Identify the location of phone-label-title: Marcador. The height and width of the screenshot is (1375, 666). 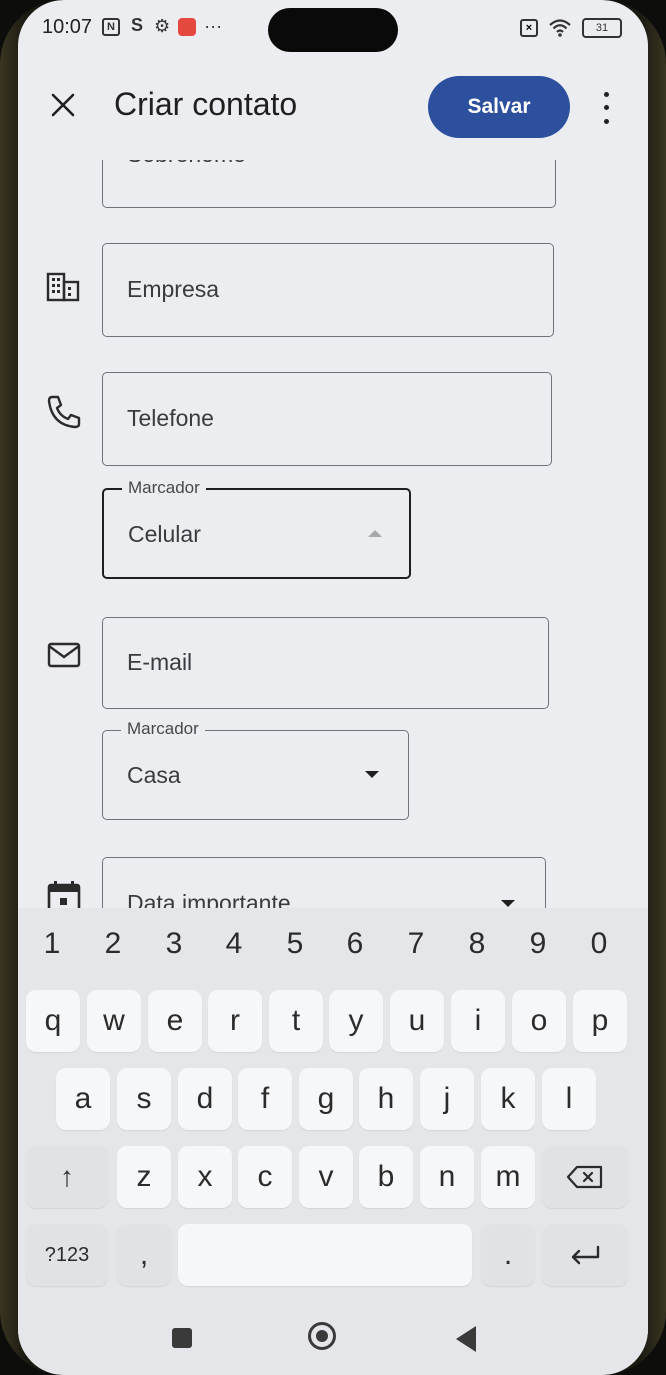
(164, 488).